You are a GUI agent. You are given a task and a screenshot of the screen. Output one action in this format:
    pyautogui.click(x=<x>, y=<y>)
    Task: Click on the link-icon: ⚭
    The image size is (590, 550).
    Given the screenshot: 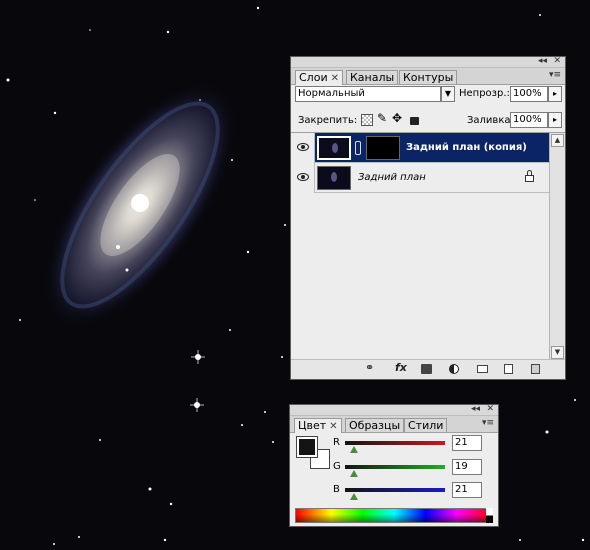 What is the action you would take?
    pyautogui.click(x=369, y=368)
    